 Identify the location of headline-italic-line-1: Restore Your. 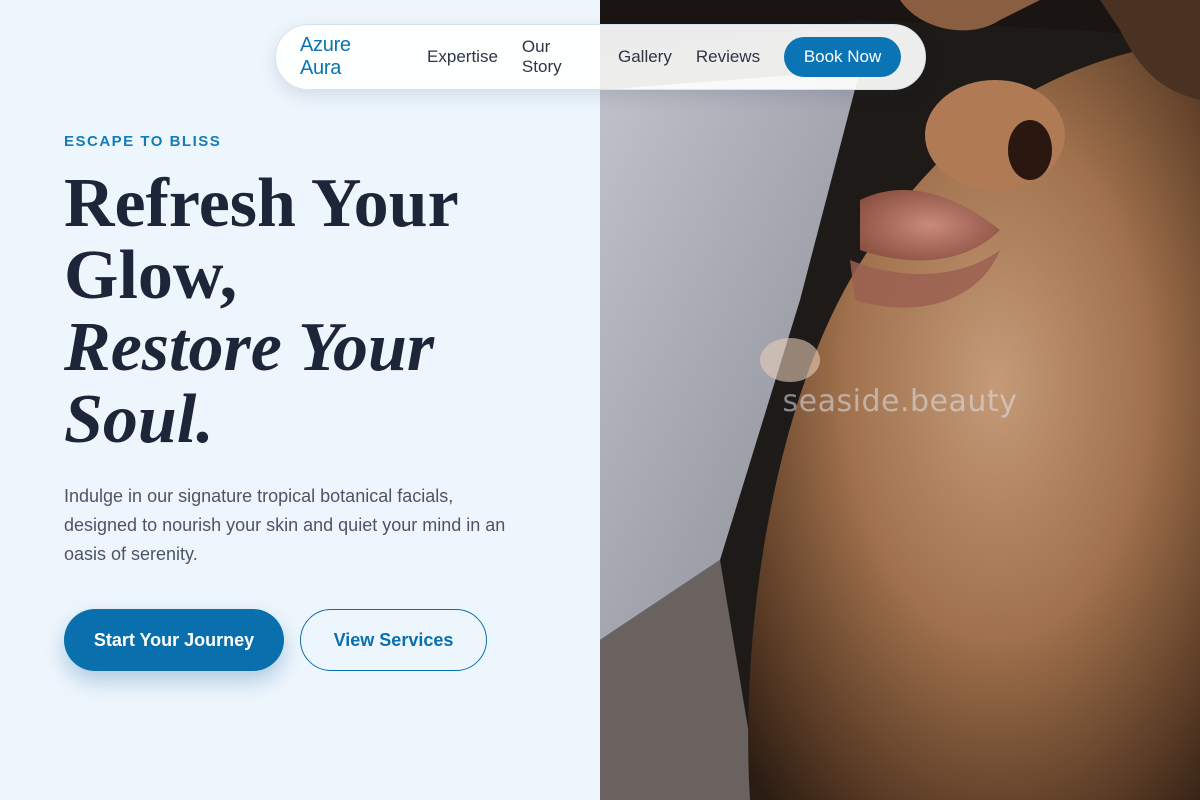
(249, 347).